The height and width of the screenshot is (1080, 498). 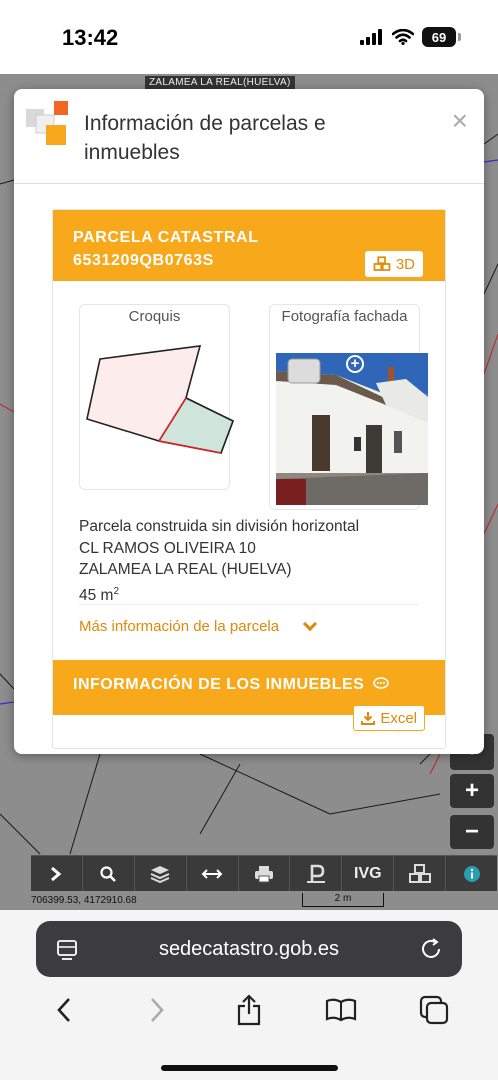 I want to click on parcel-icon, so click(x=315, y=873).